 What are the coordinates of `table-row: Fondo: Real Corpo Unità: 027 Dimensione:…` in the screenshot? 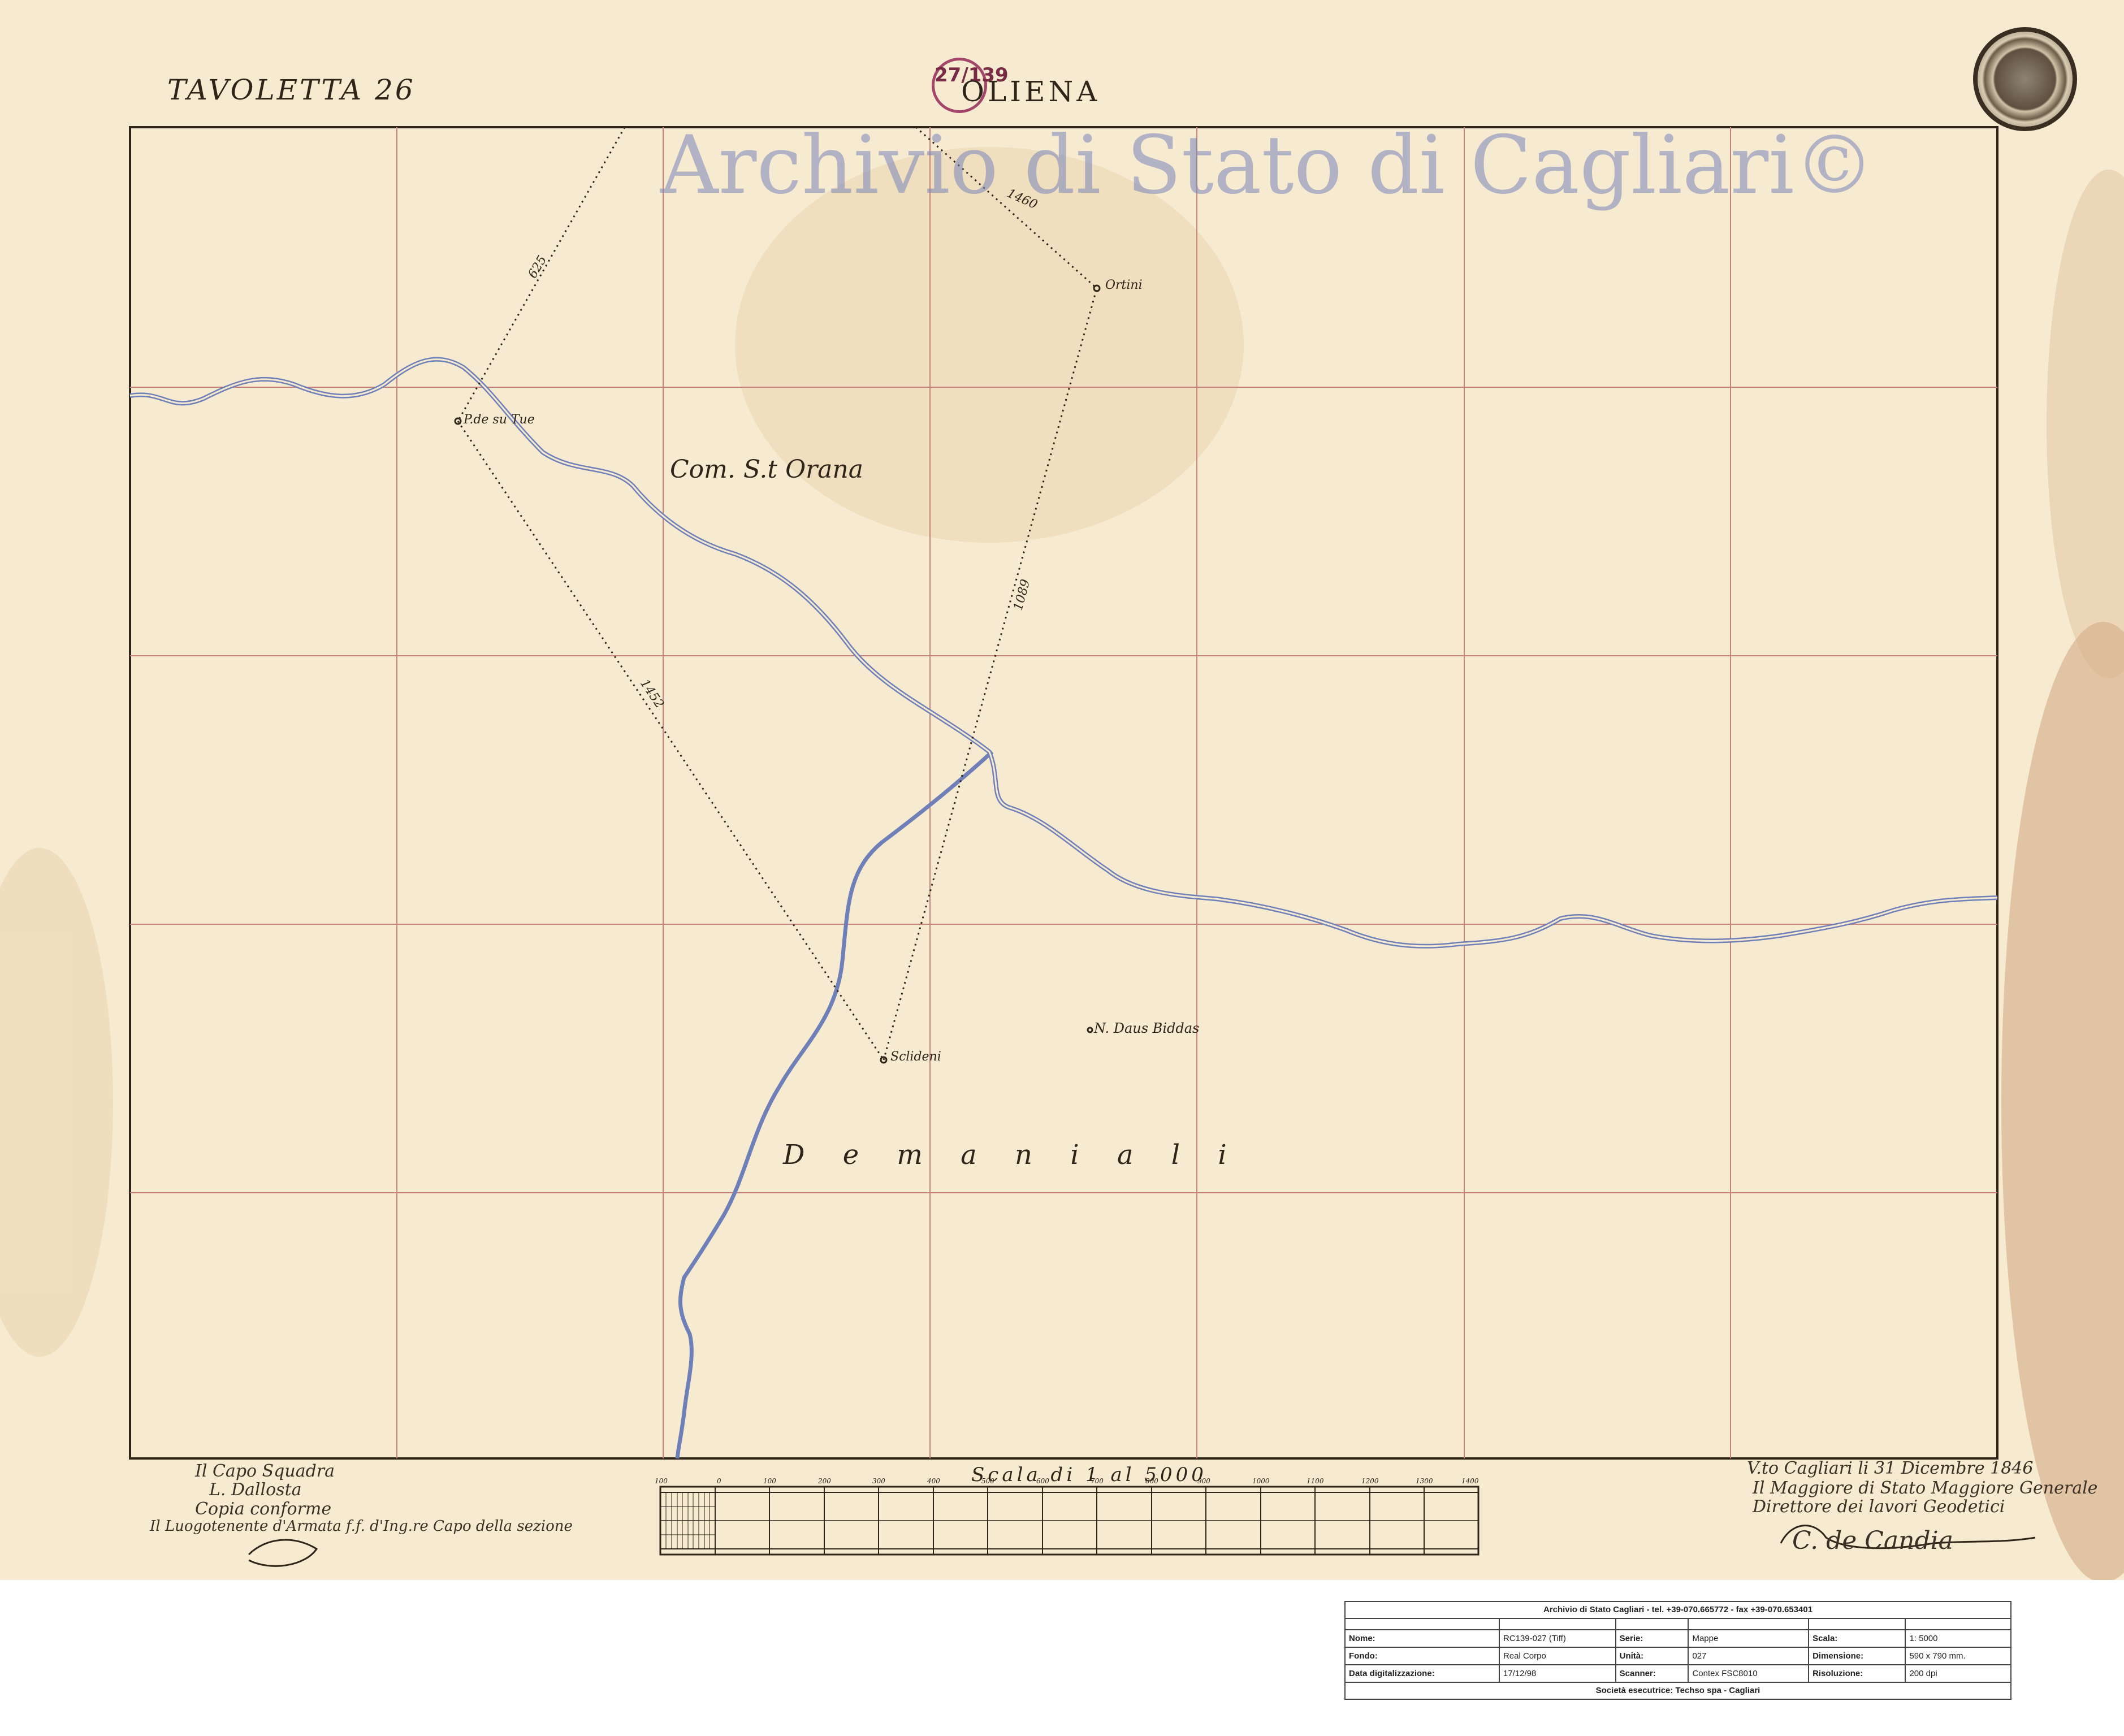 It's located at (1677, 1656).